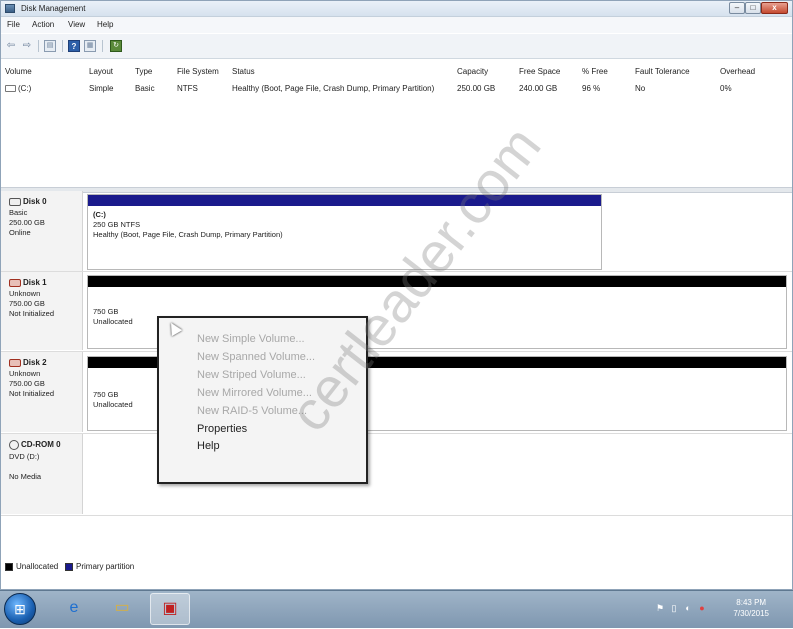 The width and height of the screenshot is (793, 629). Describe the element at coordinates (18, 71) in the screenshot. I see `col-volume: Volume` at that location.